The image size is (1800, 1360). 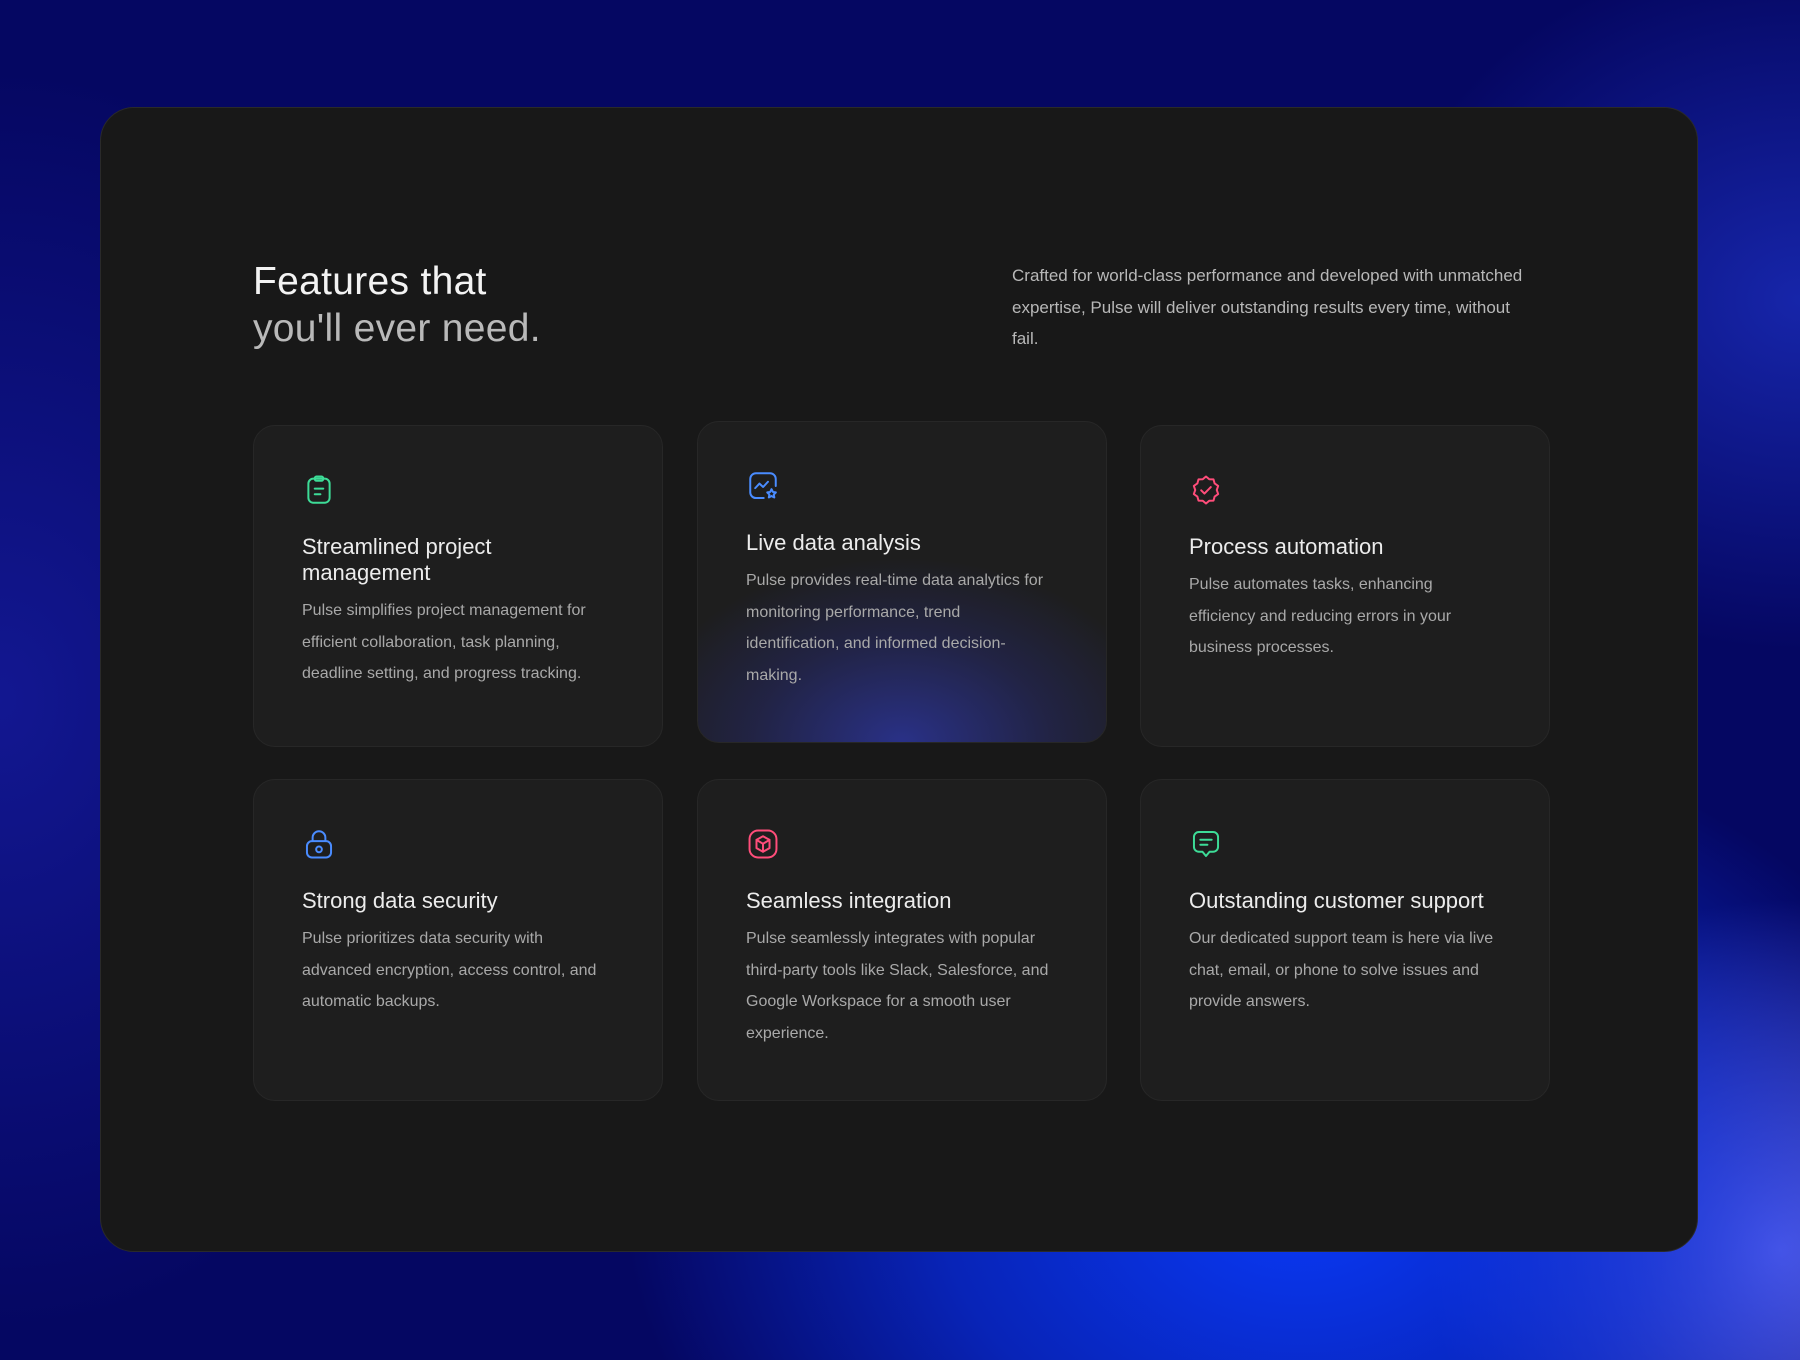 I want to click on feature-title: Strong data security, so click(x=400, y=900).